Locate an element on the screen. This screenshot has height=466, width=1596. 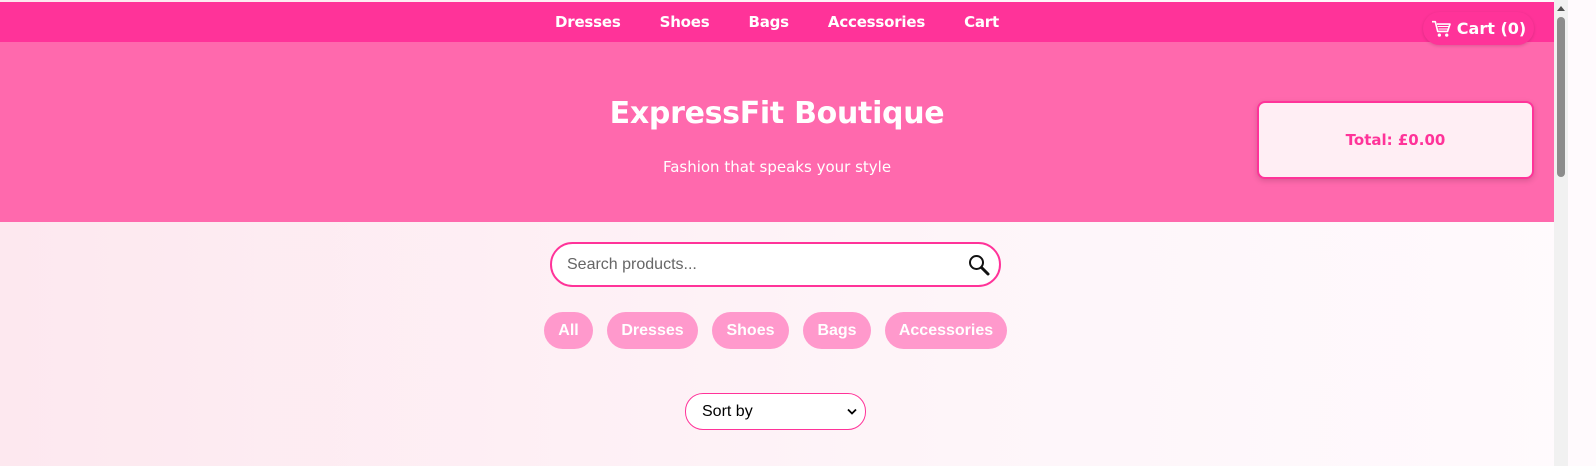
scrollbar-thumb is located at coordinates (1561, 97).